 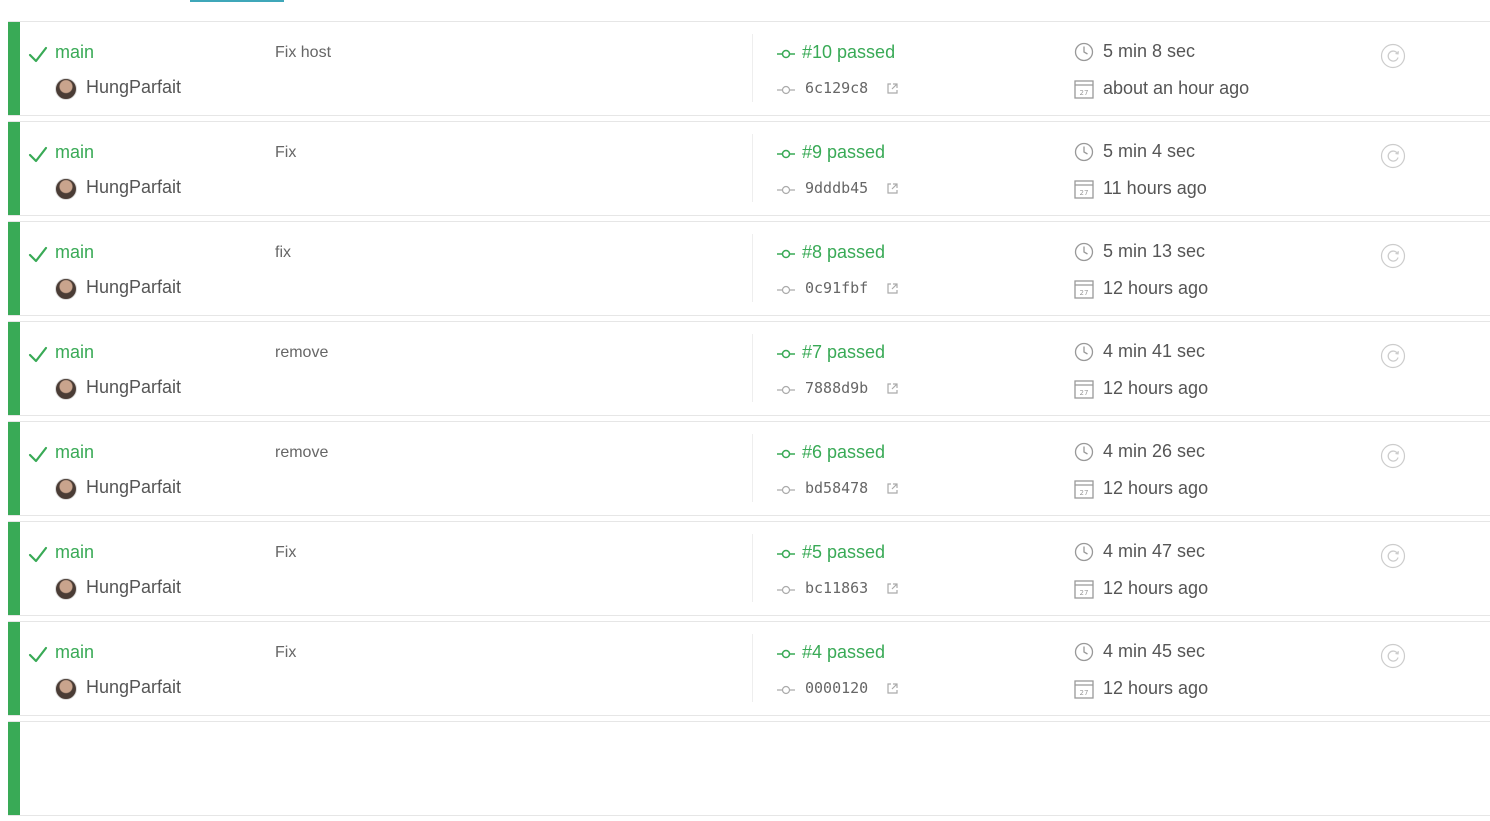 I want to click on build-row, so click(x=749, y=768).